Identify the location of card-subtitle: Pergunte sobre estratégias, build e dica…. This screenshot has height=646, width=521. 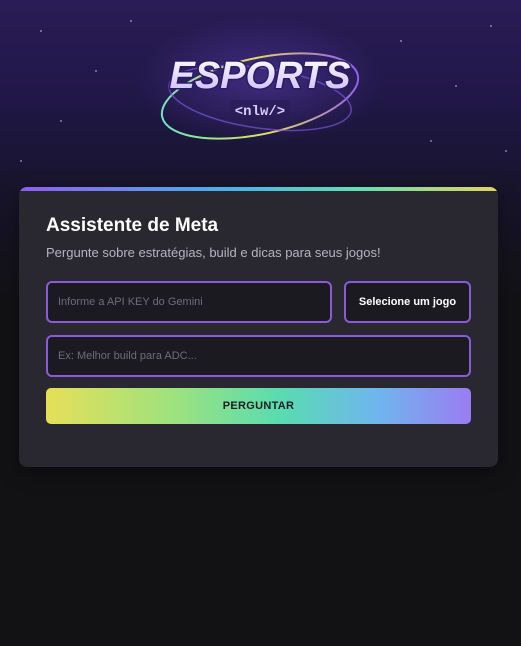
(213, 252).